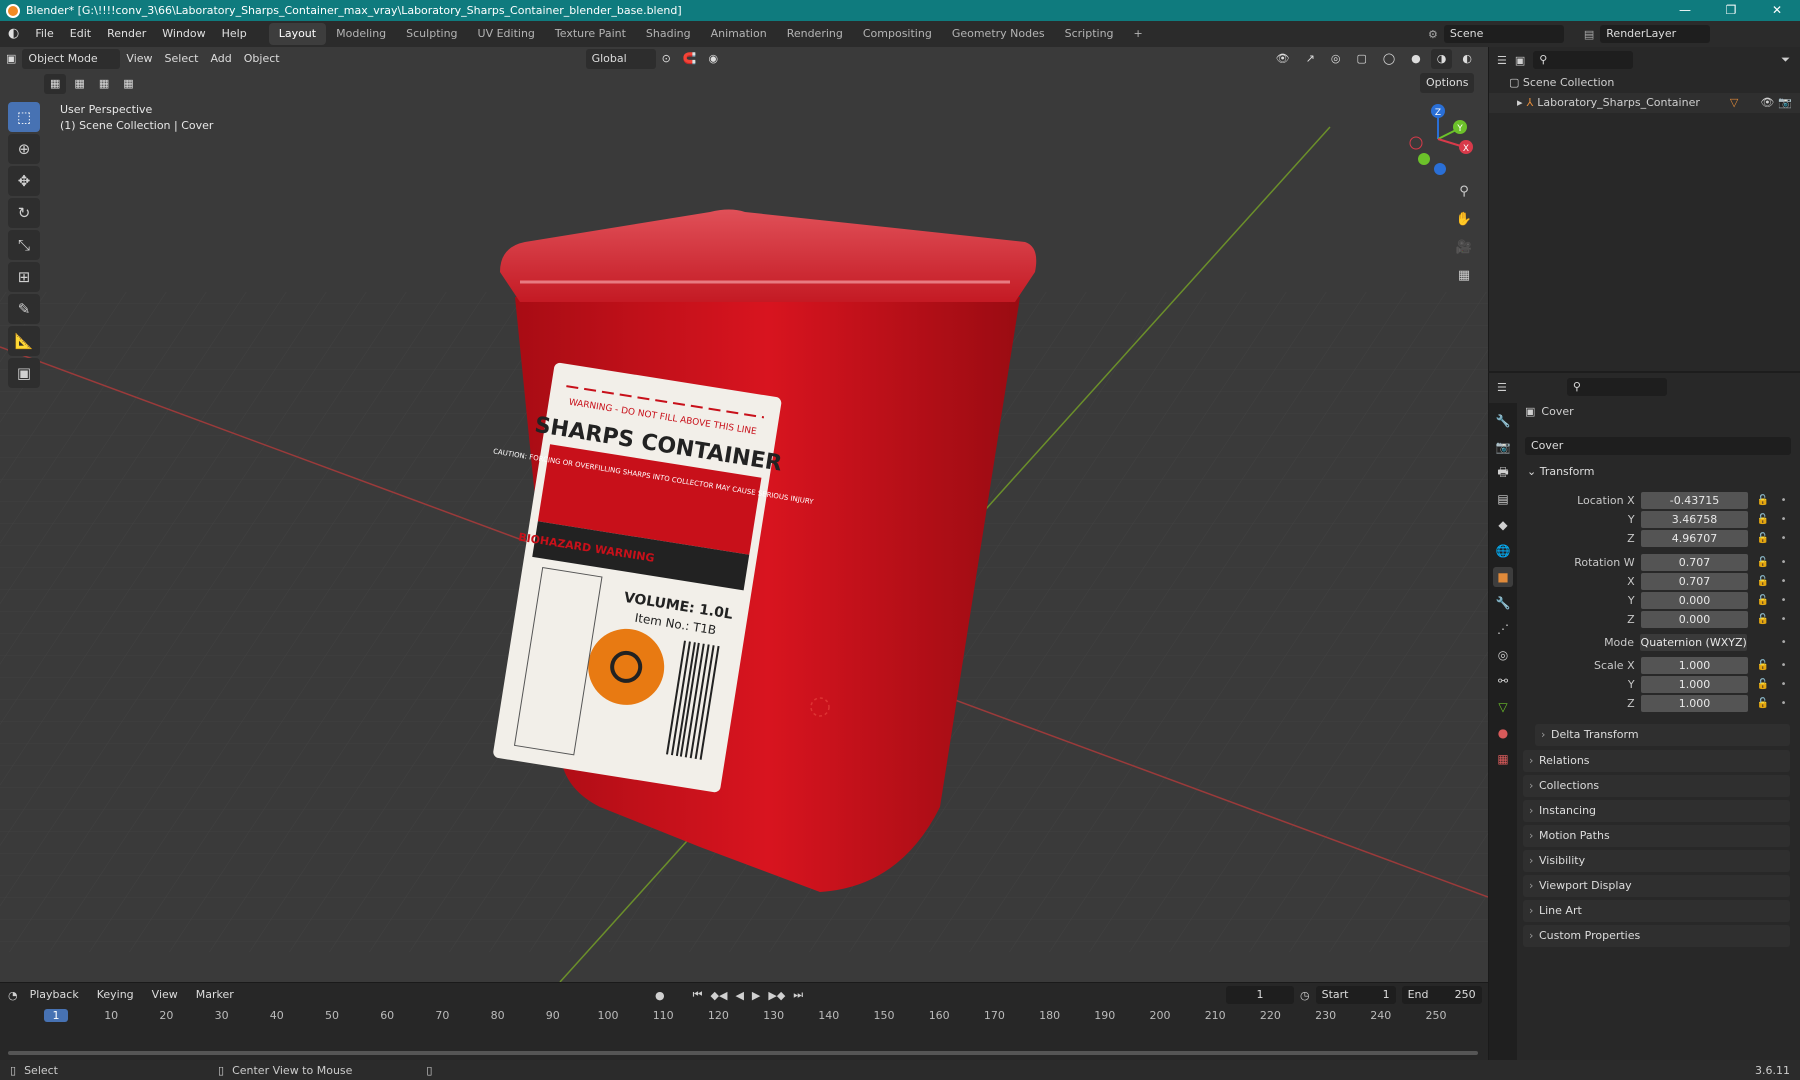 The image size is (1800, 1080). What do you see at coordinates (620, 59) in the screenshot?
I see `orientation-selector: Global` at bounding box center [620, 59].